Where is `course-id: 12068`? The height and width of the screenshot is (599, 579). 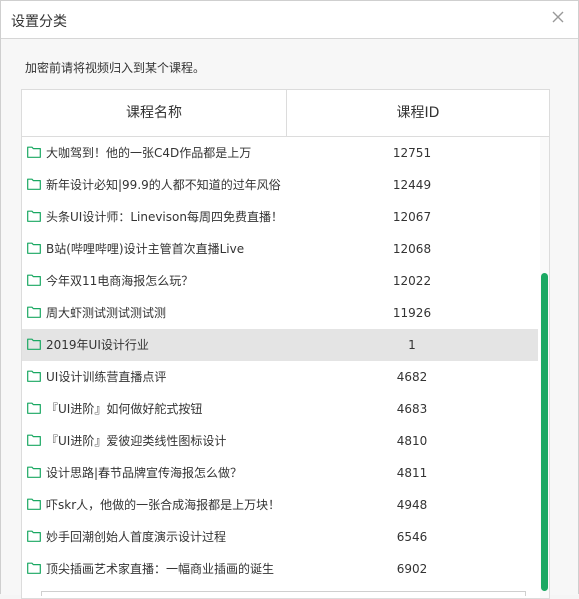 course-id: 12068 is located at coordinates (412, 249).